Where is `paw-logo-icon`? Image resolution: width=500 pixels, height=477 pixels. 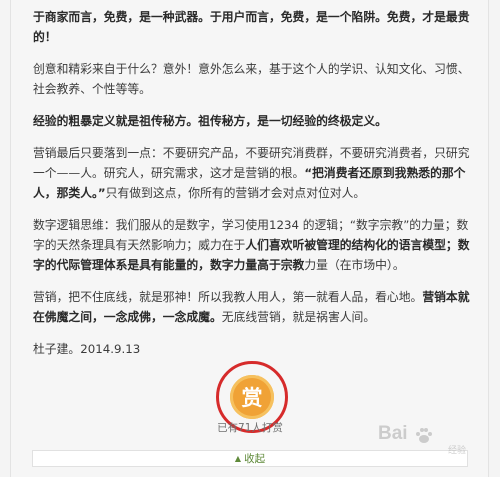
paw-logo-icon is located at coordinates (424, 435).